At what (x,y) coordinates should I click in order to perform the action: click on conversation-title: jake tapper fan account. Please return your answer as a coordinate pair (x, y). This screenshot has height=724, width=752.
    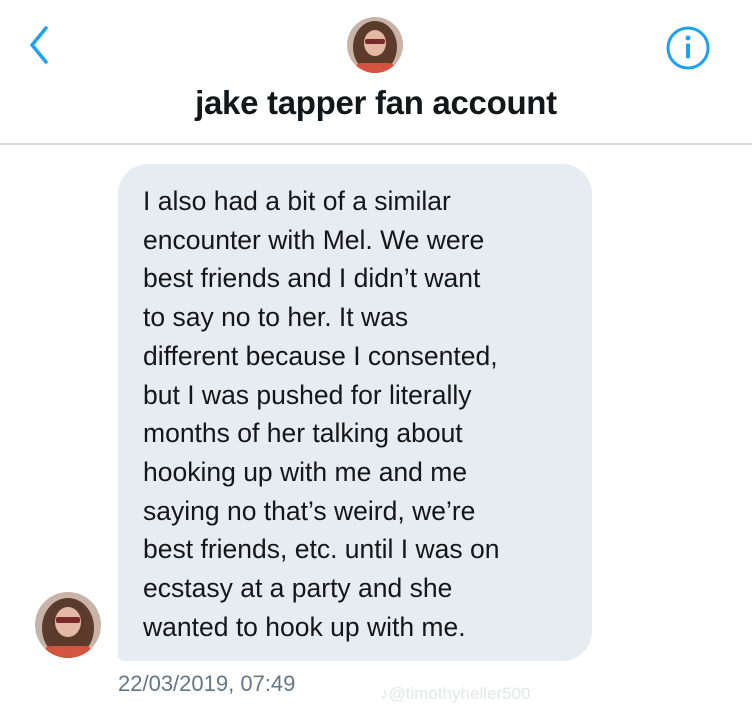
    Looking at the image, I should click on (376, 102).